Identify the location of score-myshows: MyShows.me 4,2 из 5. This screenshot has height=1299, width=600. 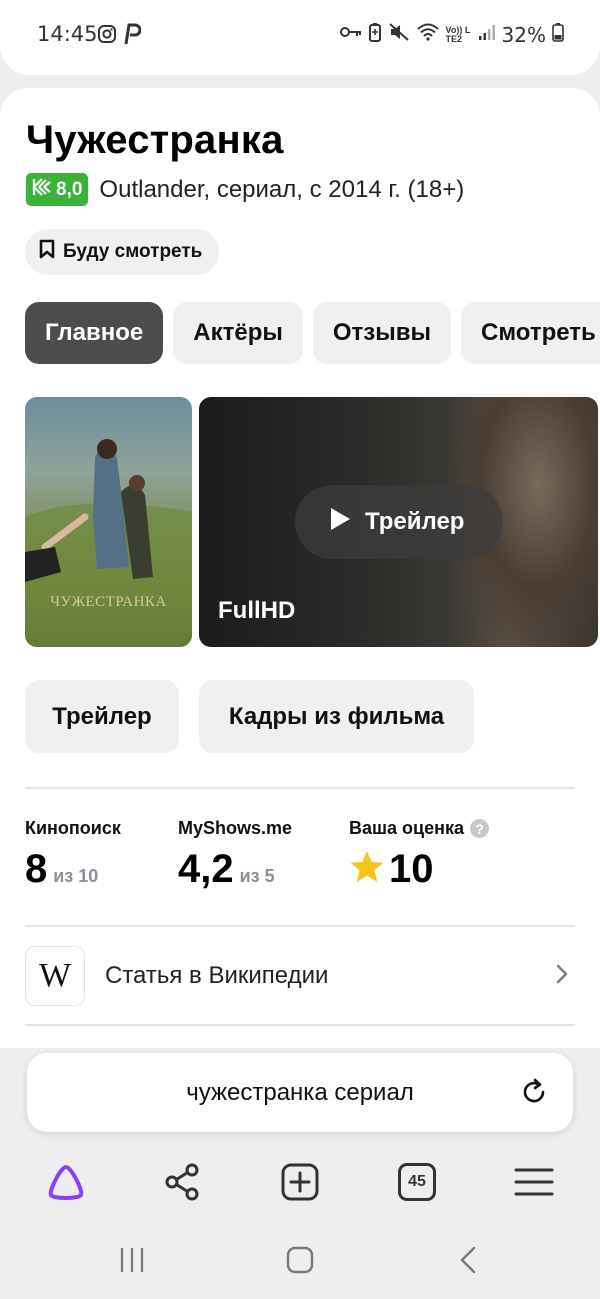
(235, 855).